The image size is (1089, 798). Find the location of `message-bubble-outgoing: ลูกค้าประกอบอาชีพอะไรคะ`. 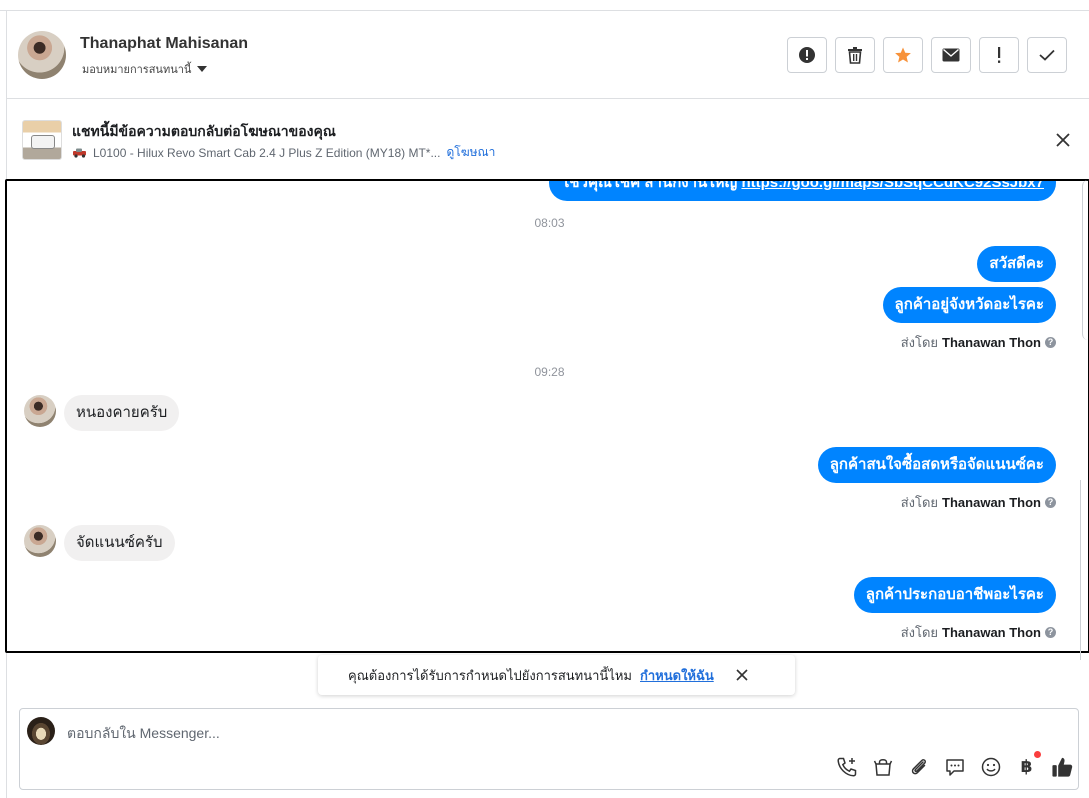

message-bubble-outgoing: ลูกค้าประกอบอาชีพอะไรคะ is located at coordinates (954, 595).